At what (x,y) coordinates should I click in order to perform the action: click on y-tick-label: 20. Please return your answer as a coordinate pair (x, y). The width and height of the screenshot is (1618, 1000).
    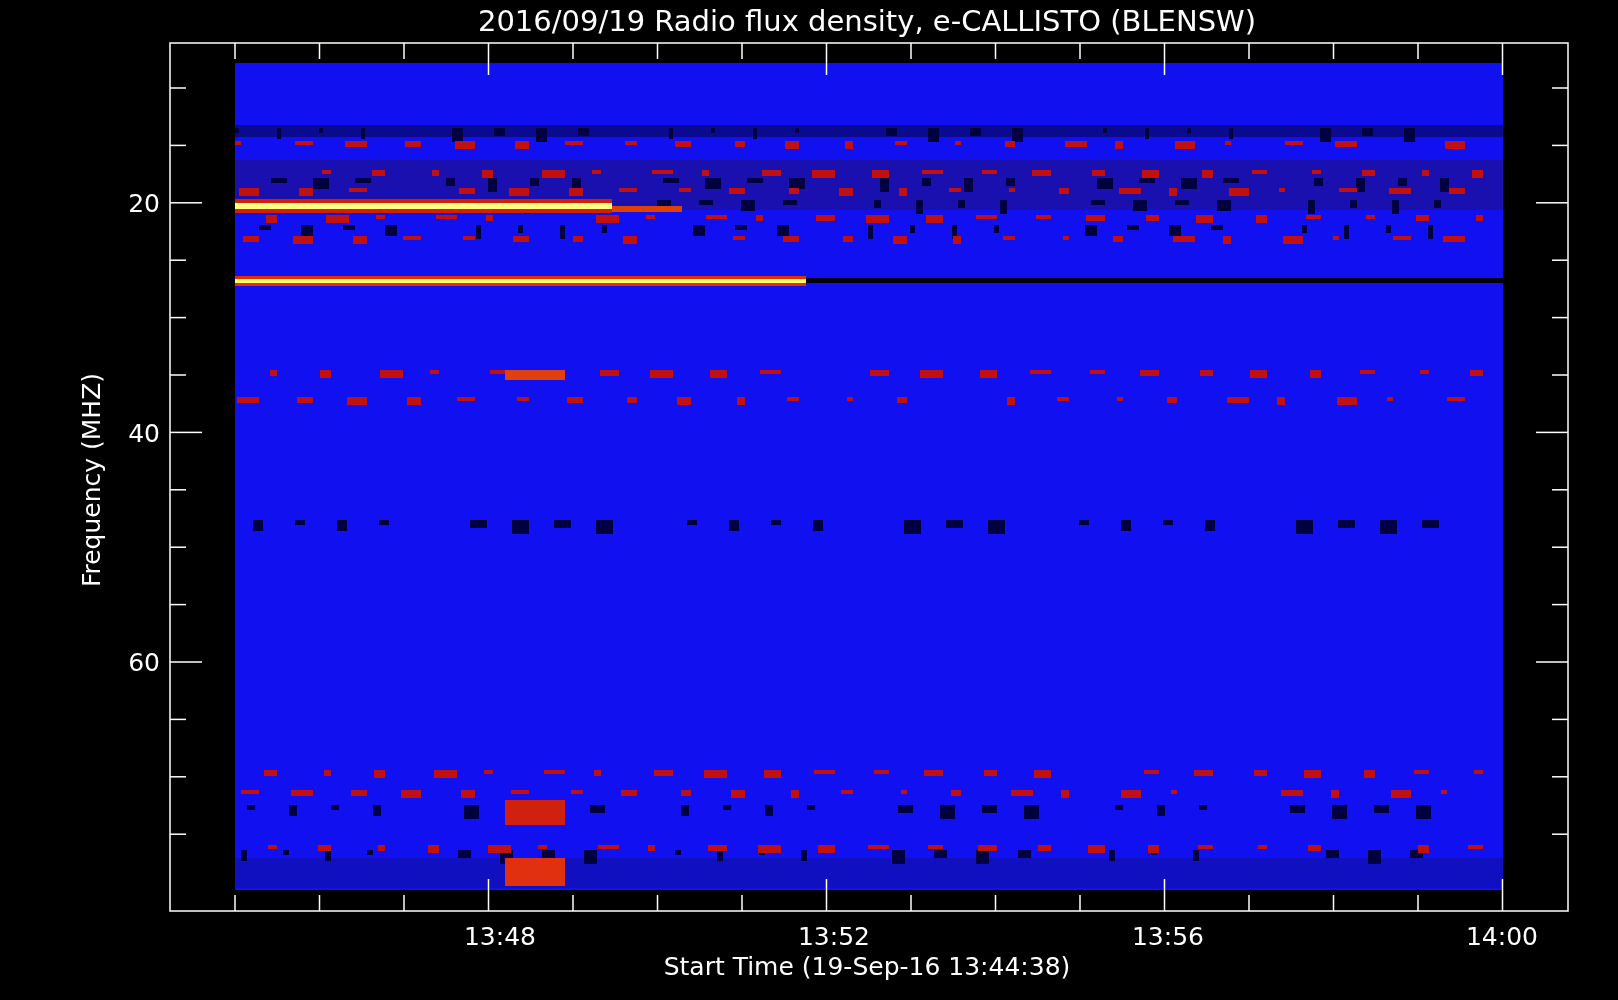
    Looking at the image, I should click on (144, 203).